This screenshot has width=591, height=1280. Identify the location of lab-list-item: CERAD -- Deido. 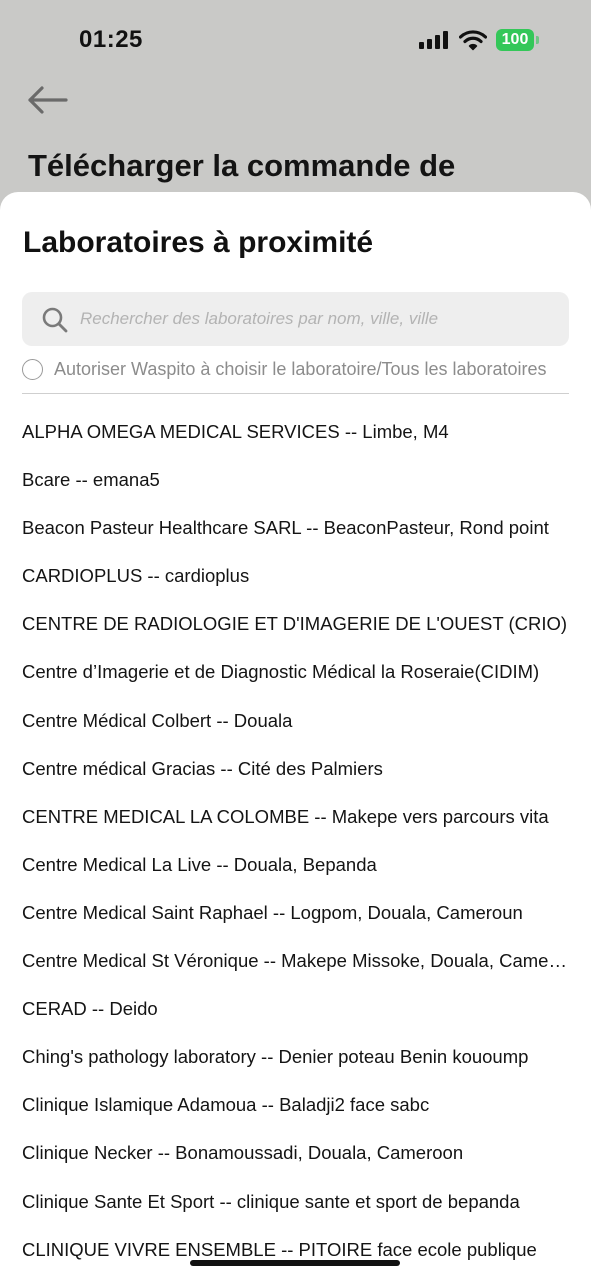
(284, 1009).